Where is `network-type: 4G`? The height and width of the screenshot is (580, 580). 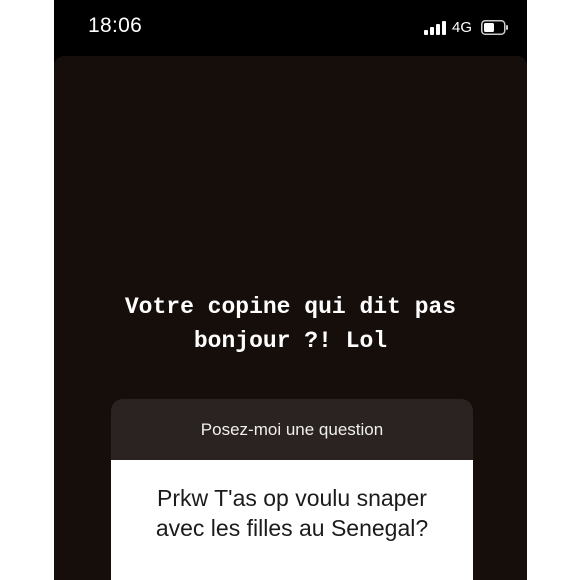 network-type: 4G is located at coordinates (462, 27).